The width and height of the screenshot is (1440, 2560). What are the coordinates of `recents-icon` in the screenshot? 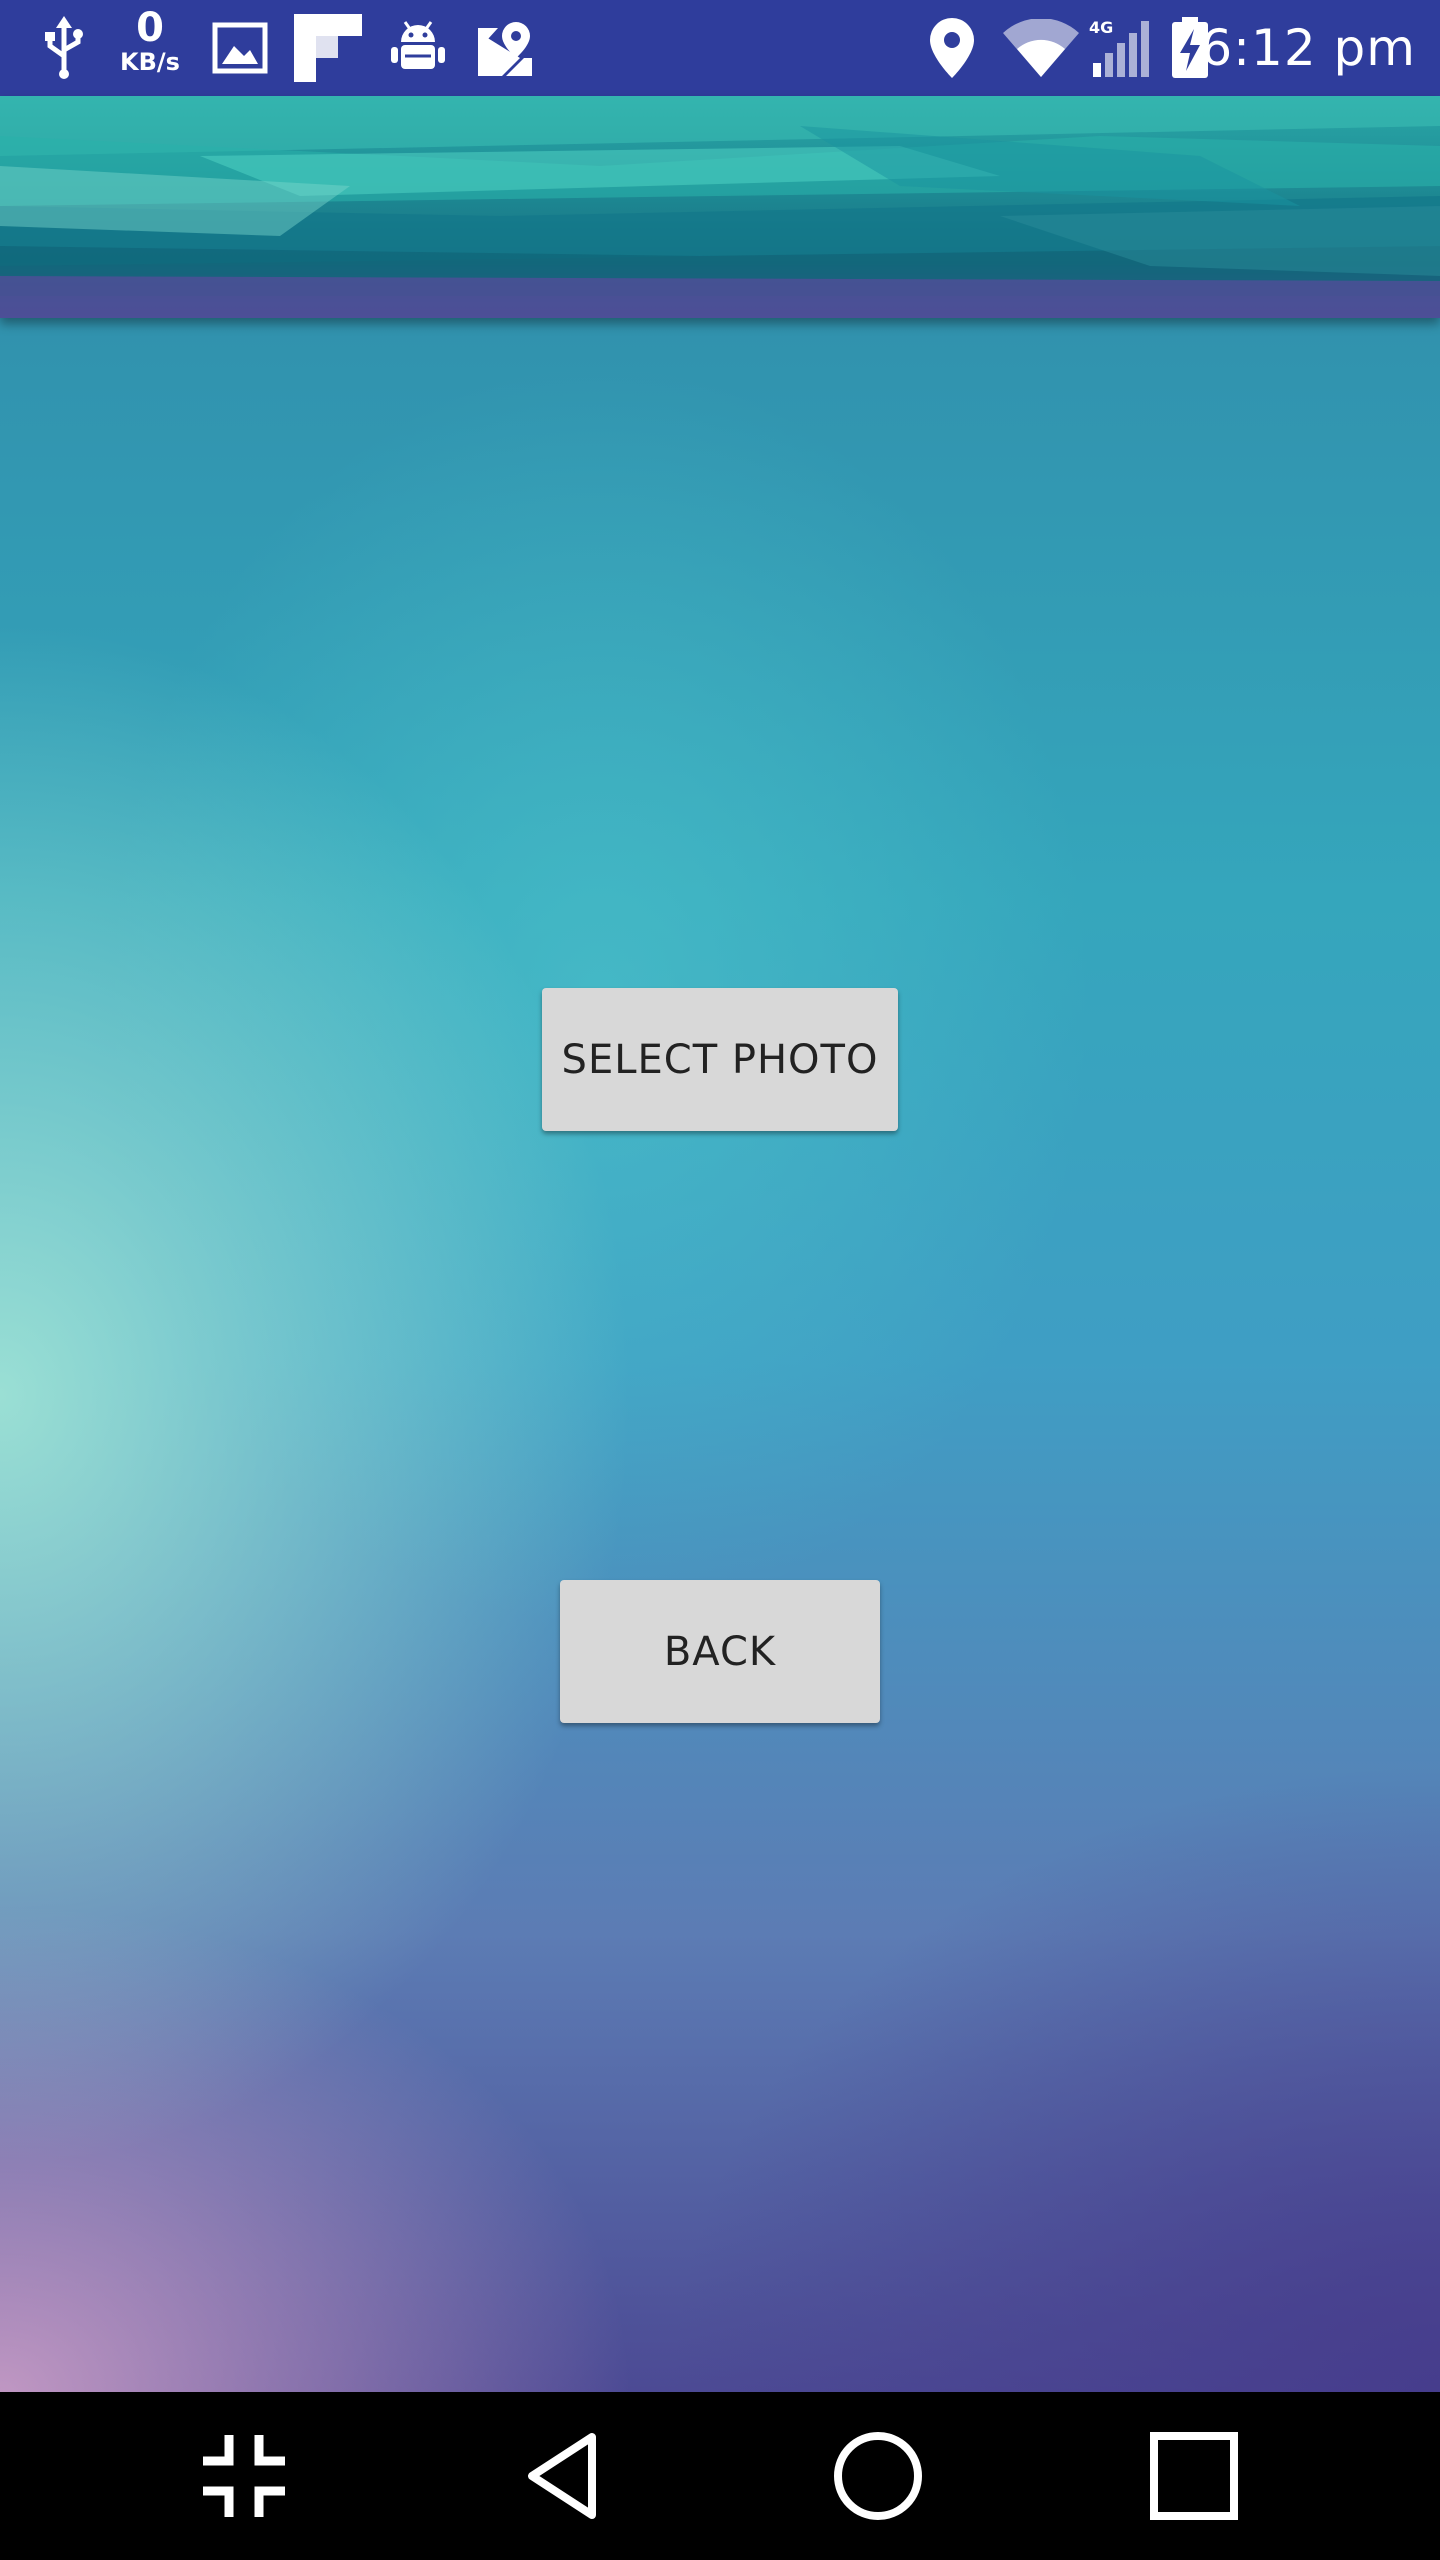 It's located at (1194, 2476).